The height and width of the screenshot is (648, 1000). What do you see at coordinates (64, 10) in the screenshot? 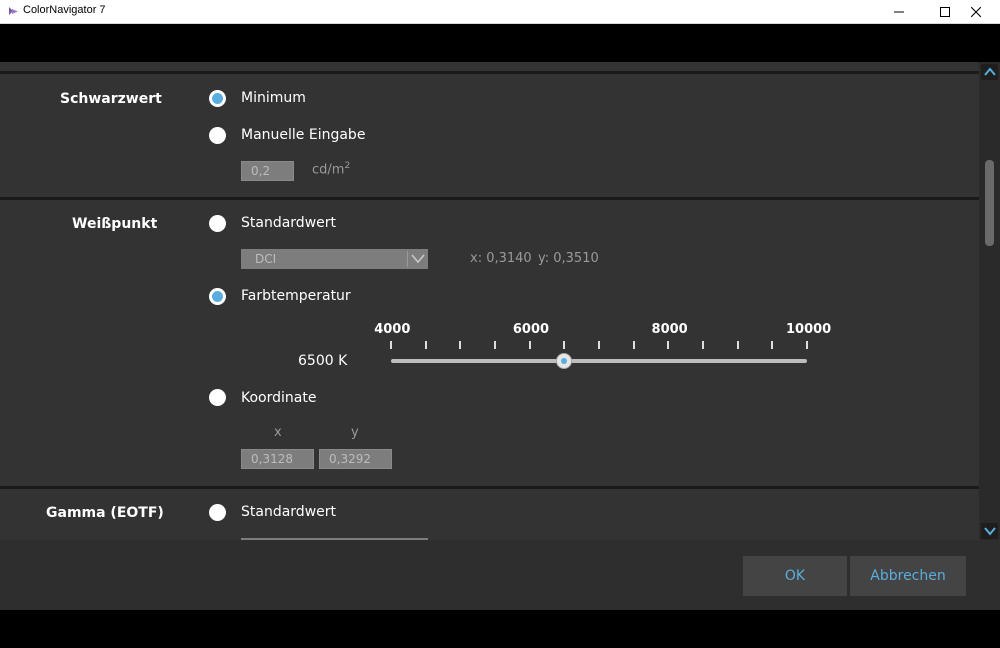
I see `window-title: ColorNavigator 7` at bounding box center [64, 10].